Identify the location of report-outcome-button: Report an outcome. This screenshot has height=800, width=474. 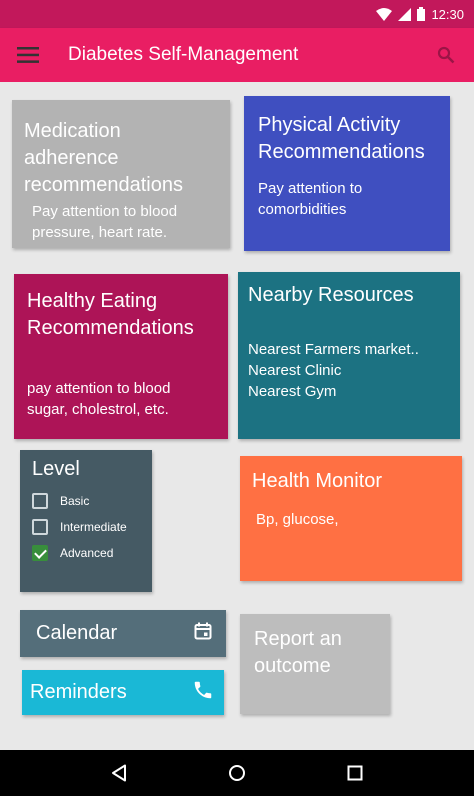
(315, 664).